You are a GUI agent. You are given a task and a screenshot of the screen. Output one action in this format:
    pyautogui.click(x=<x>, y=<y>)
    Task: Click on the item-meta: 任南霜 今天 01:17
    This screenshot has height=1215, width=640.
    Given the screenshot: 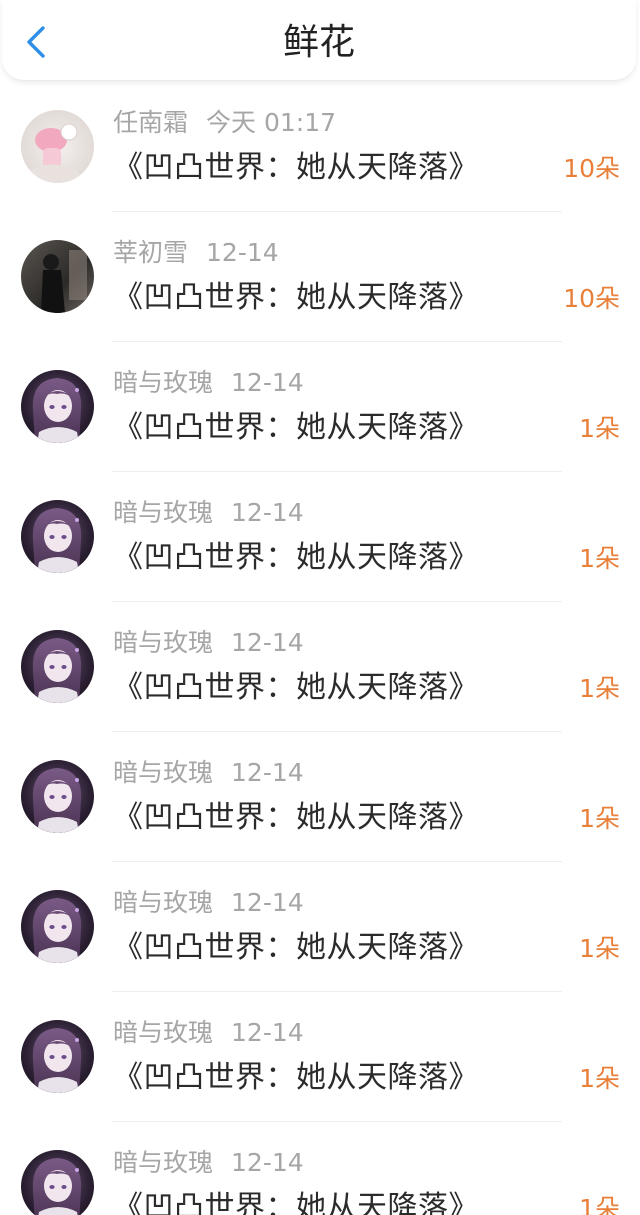 What is the action you would take?
    pyautogui.click(x=224, y=123)
    